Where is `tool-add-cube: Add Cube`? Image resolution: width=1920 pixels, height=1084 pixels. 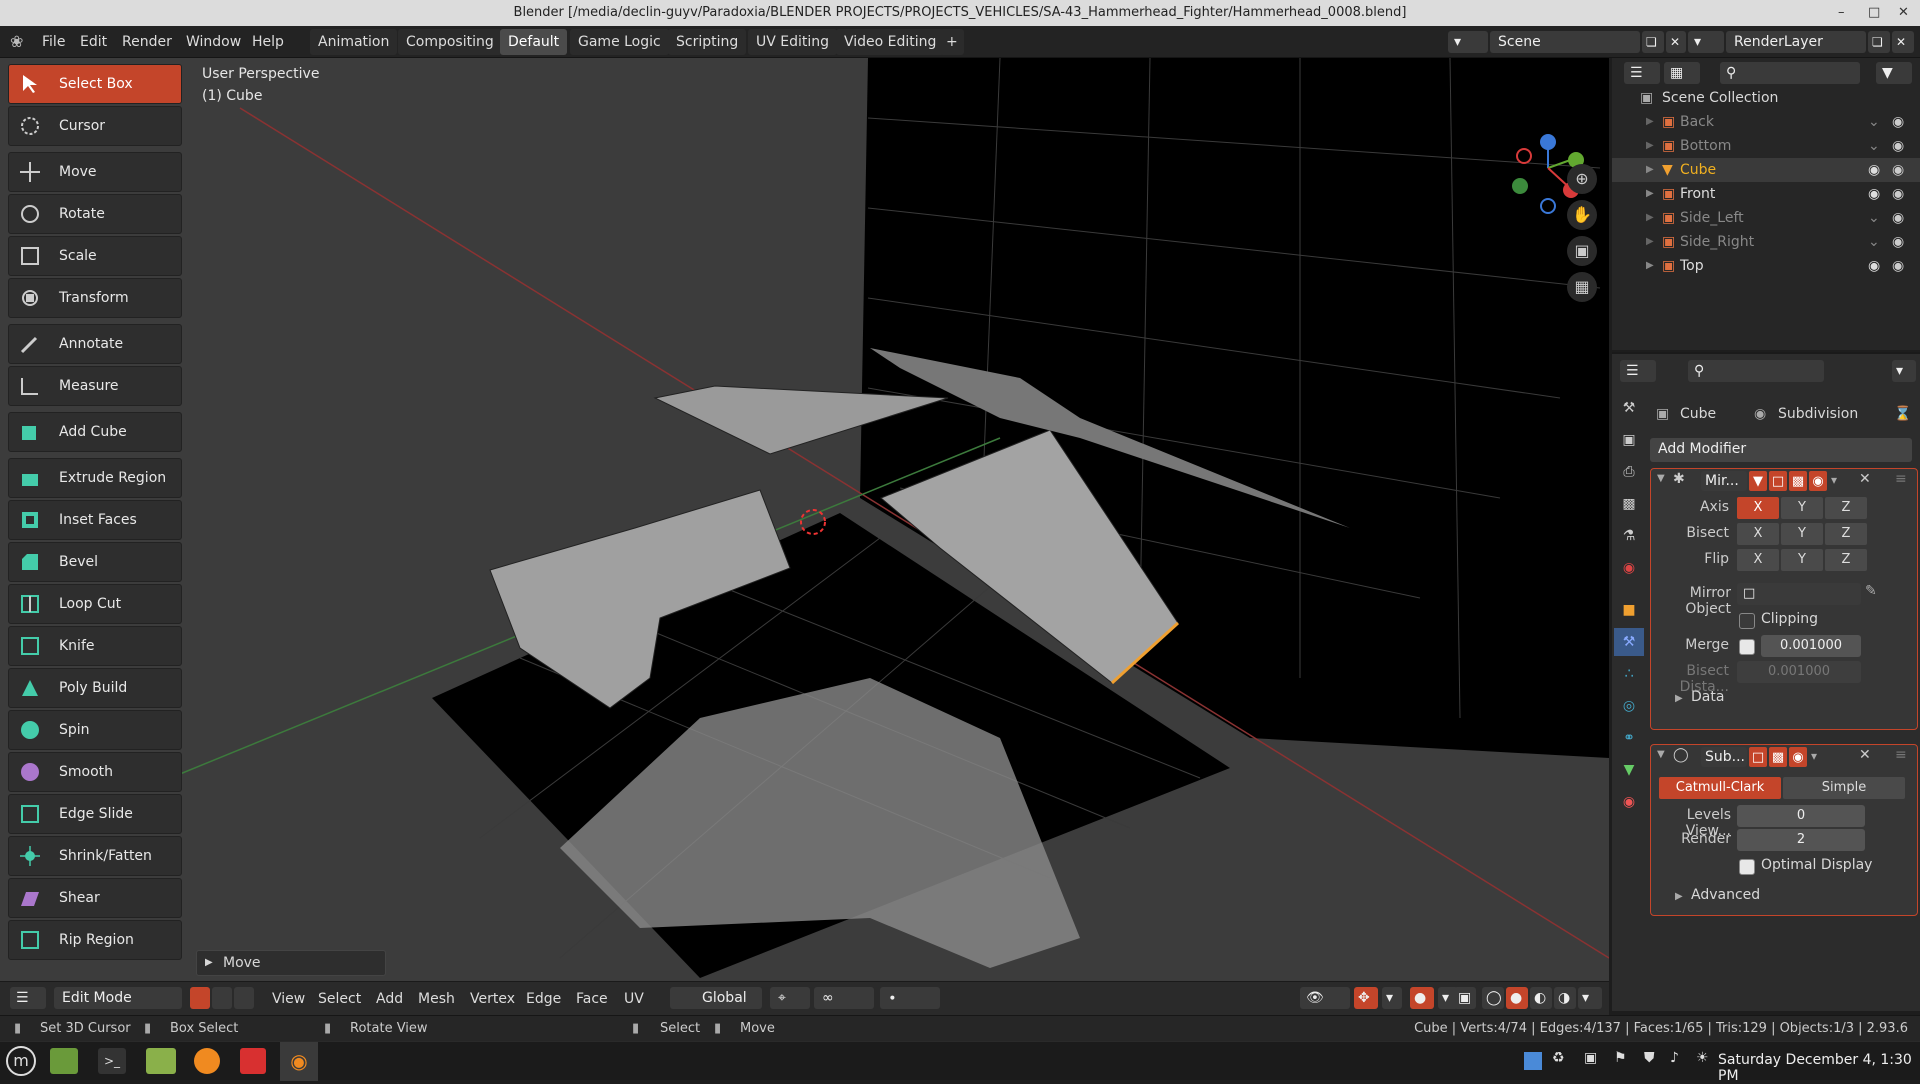
tool-add-cube: Add Cube is located at coordinates (95, 432).